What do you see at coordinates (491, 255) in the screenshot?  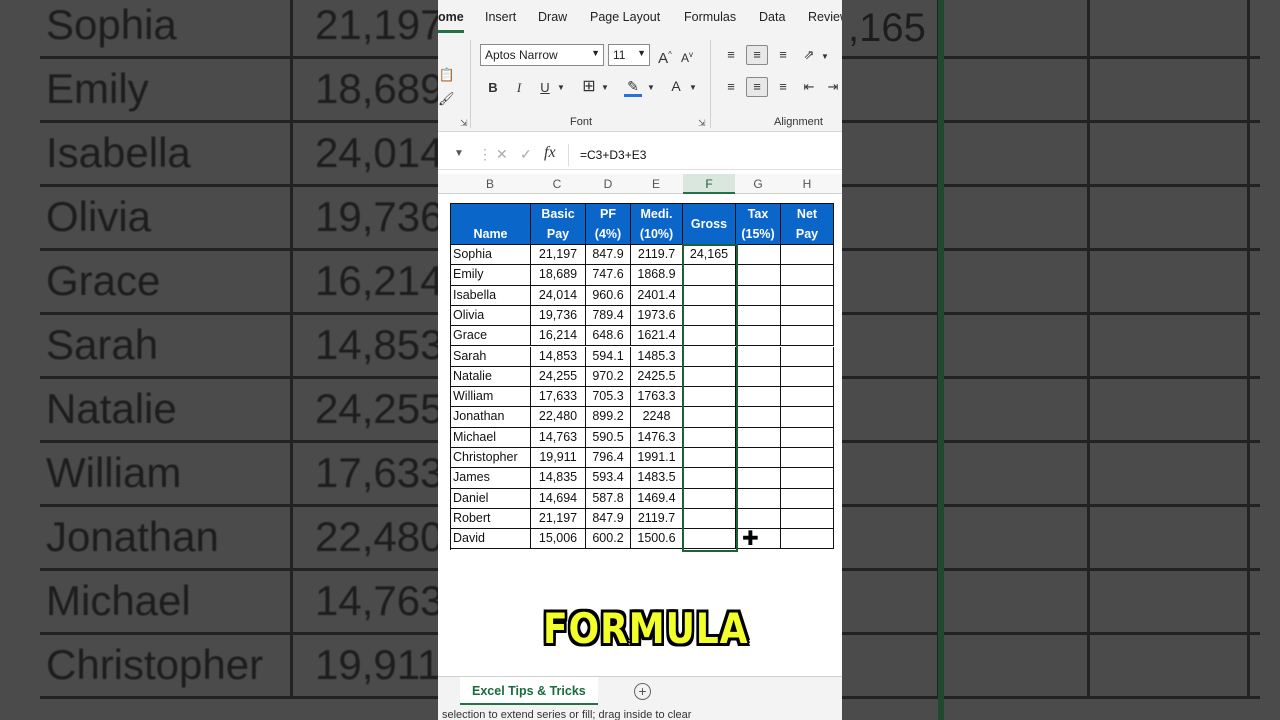 I see `name-cell: Sophia` at bounding box center [491, 255].